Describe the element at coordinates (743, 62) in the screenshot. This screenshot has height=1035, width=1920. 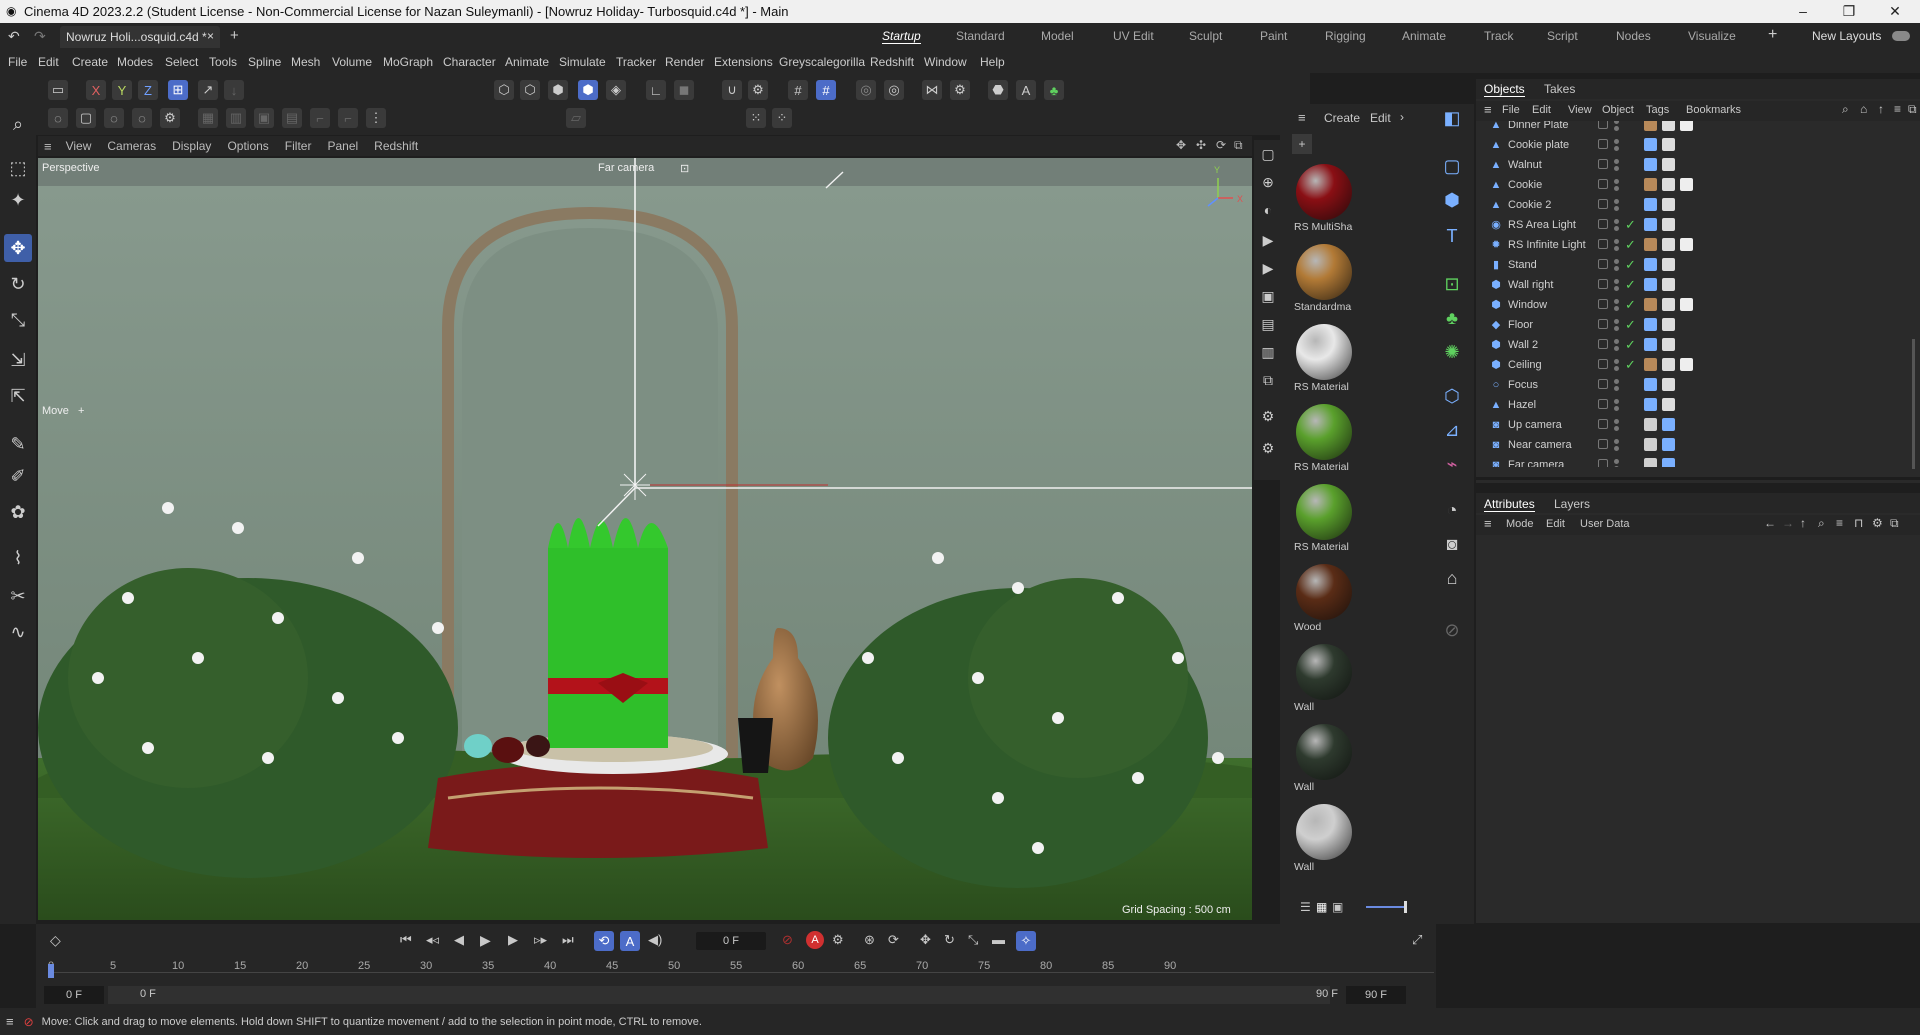
I see `menu-extensions: Extensions` at that location.